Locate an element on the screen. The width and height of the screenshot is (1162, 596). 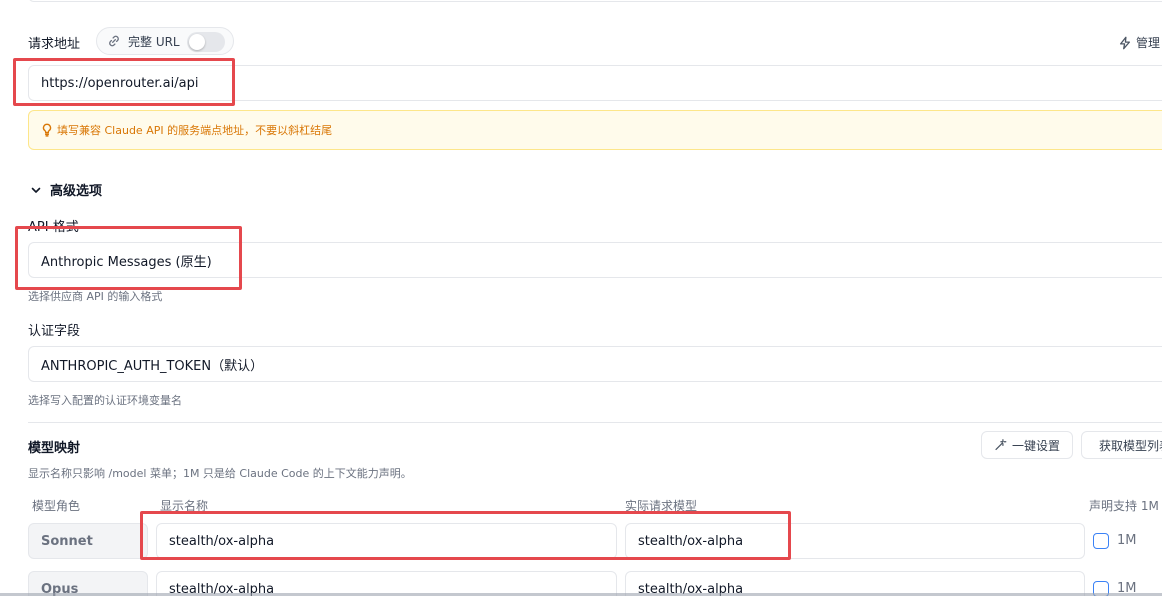
api-format-select: Anthropic Messages (原生) is located at coordinates (595, 260).